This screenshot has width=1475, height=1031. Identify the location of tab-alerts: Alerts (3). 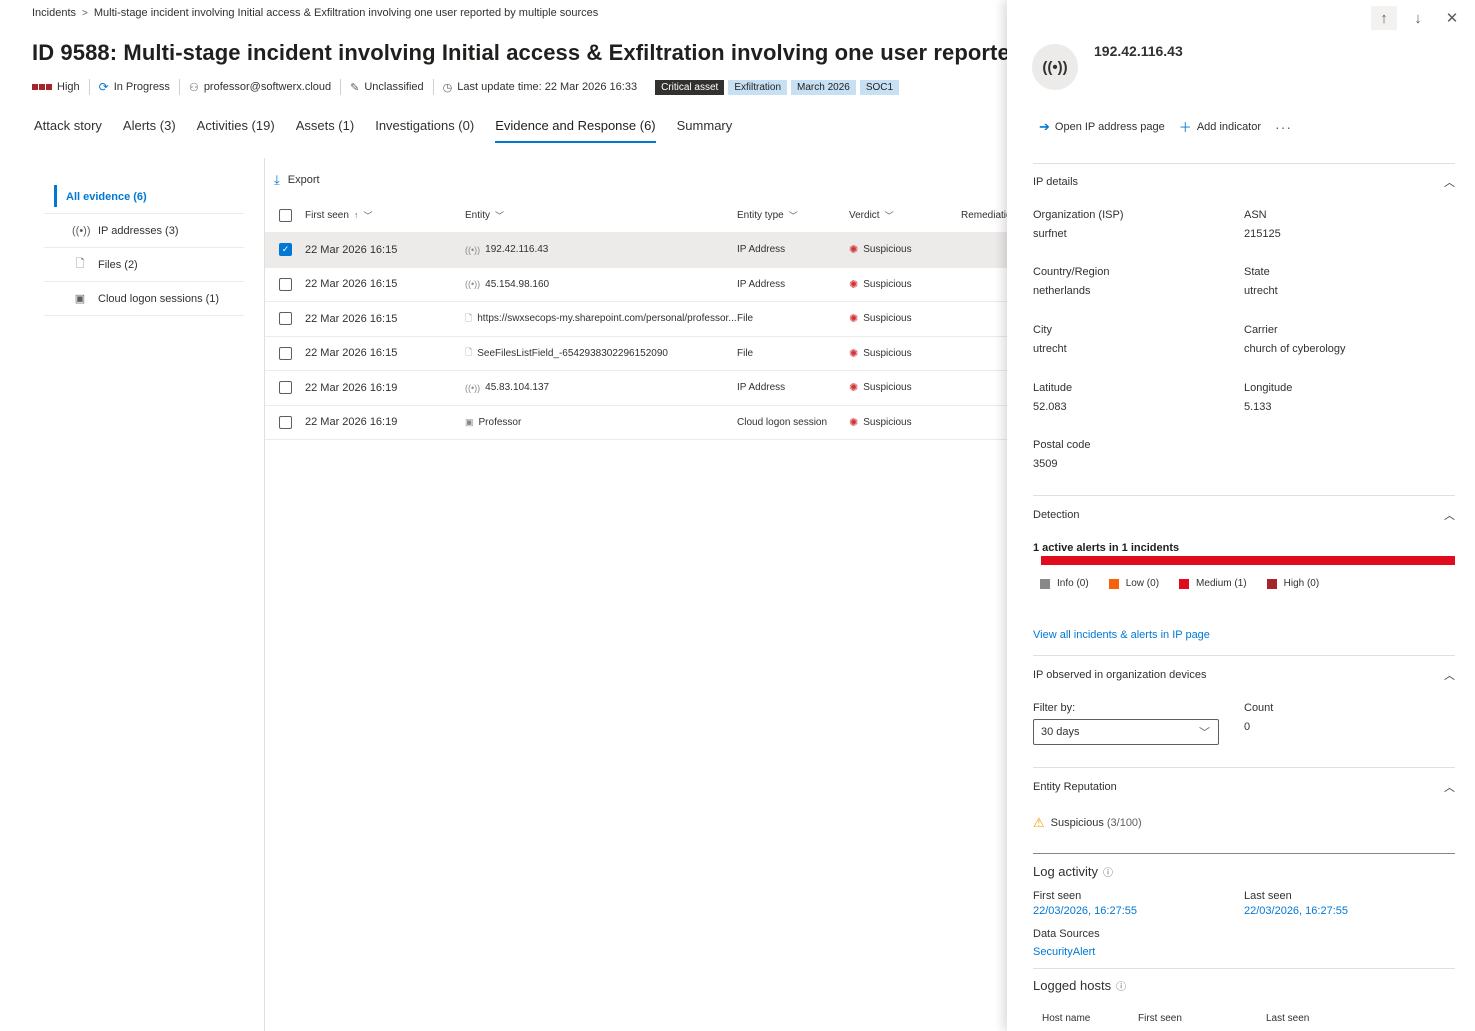
(149, 130).